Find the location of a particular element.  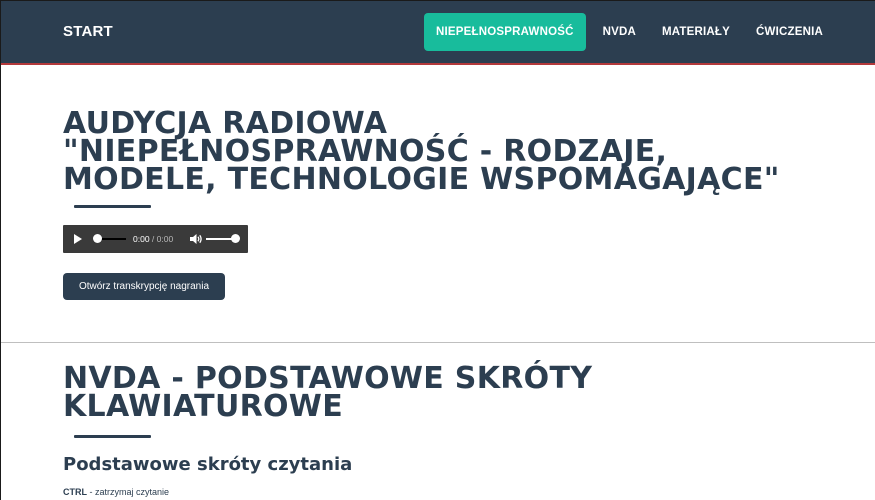

duration: 0:00 is located at coordinates (165, 239).